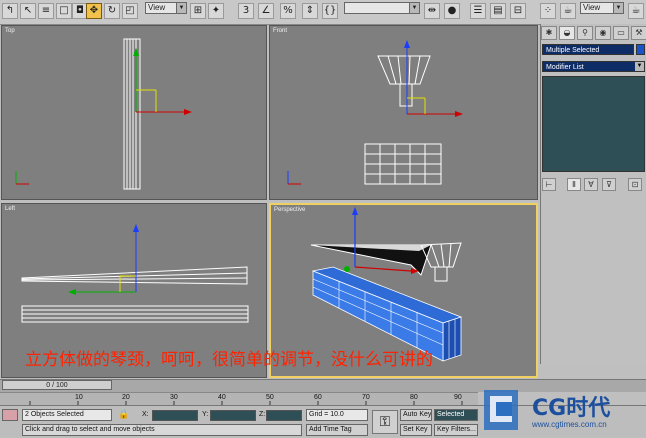  What do you see at coordinates (64, 11) in the screenshot?
I see `region-select-icon: □` at bounding box center [64, 11].